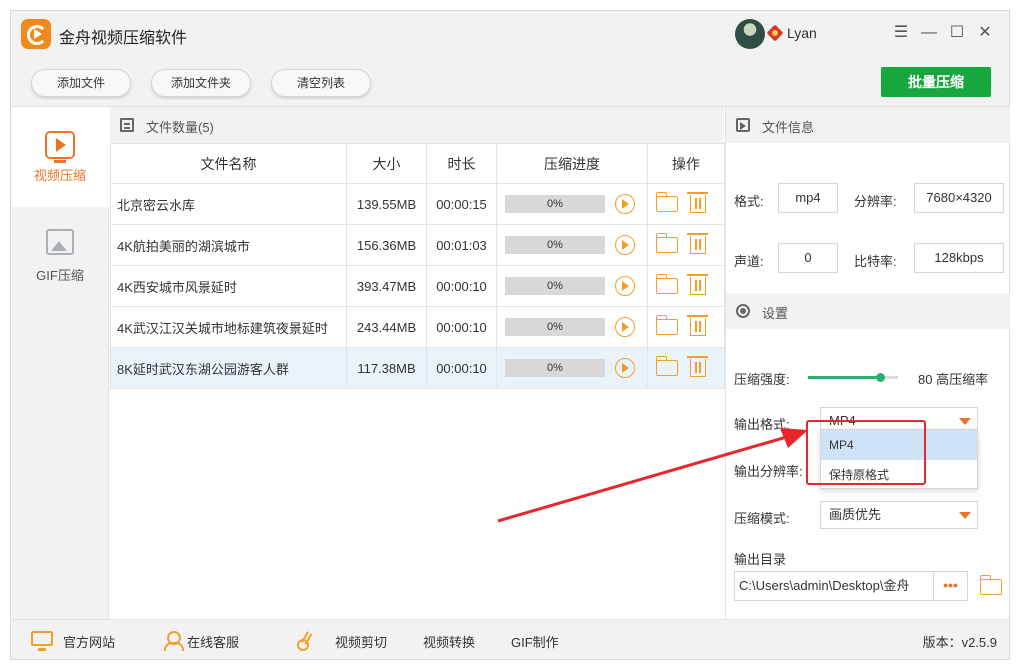 This screenshot has width=1020, height=670. What do you see at coordinates (936, 82) in the screenshot?
I see `batch-compress-button: 批量压缩` at bounding box center [936, 82].